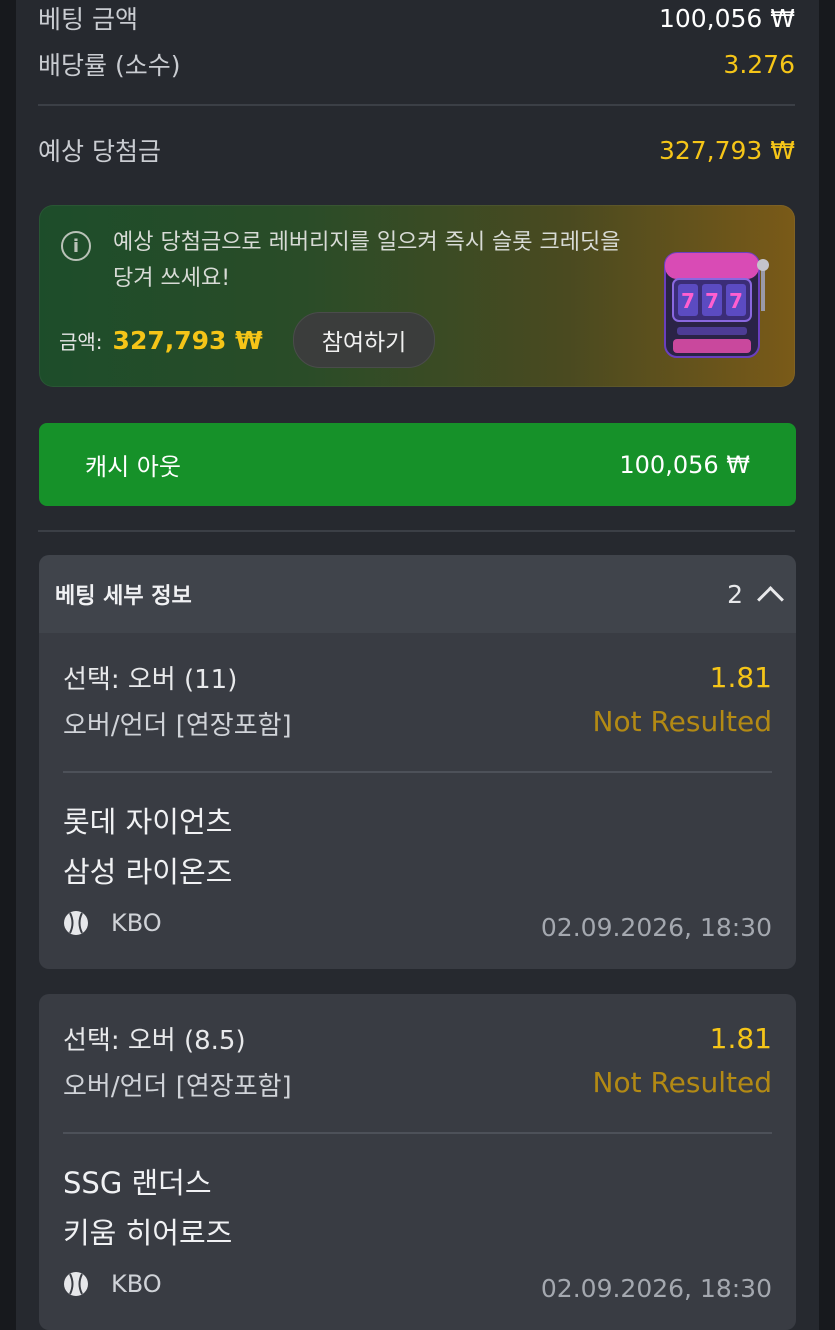 Image resolution: width=835 pixels, height=1330 pixels. I want to click on bet-selection: 선택: 오버 (8.5), so click(154, 1041).